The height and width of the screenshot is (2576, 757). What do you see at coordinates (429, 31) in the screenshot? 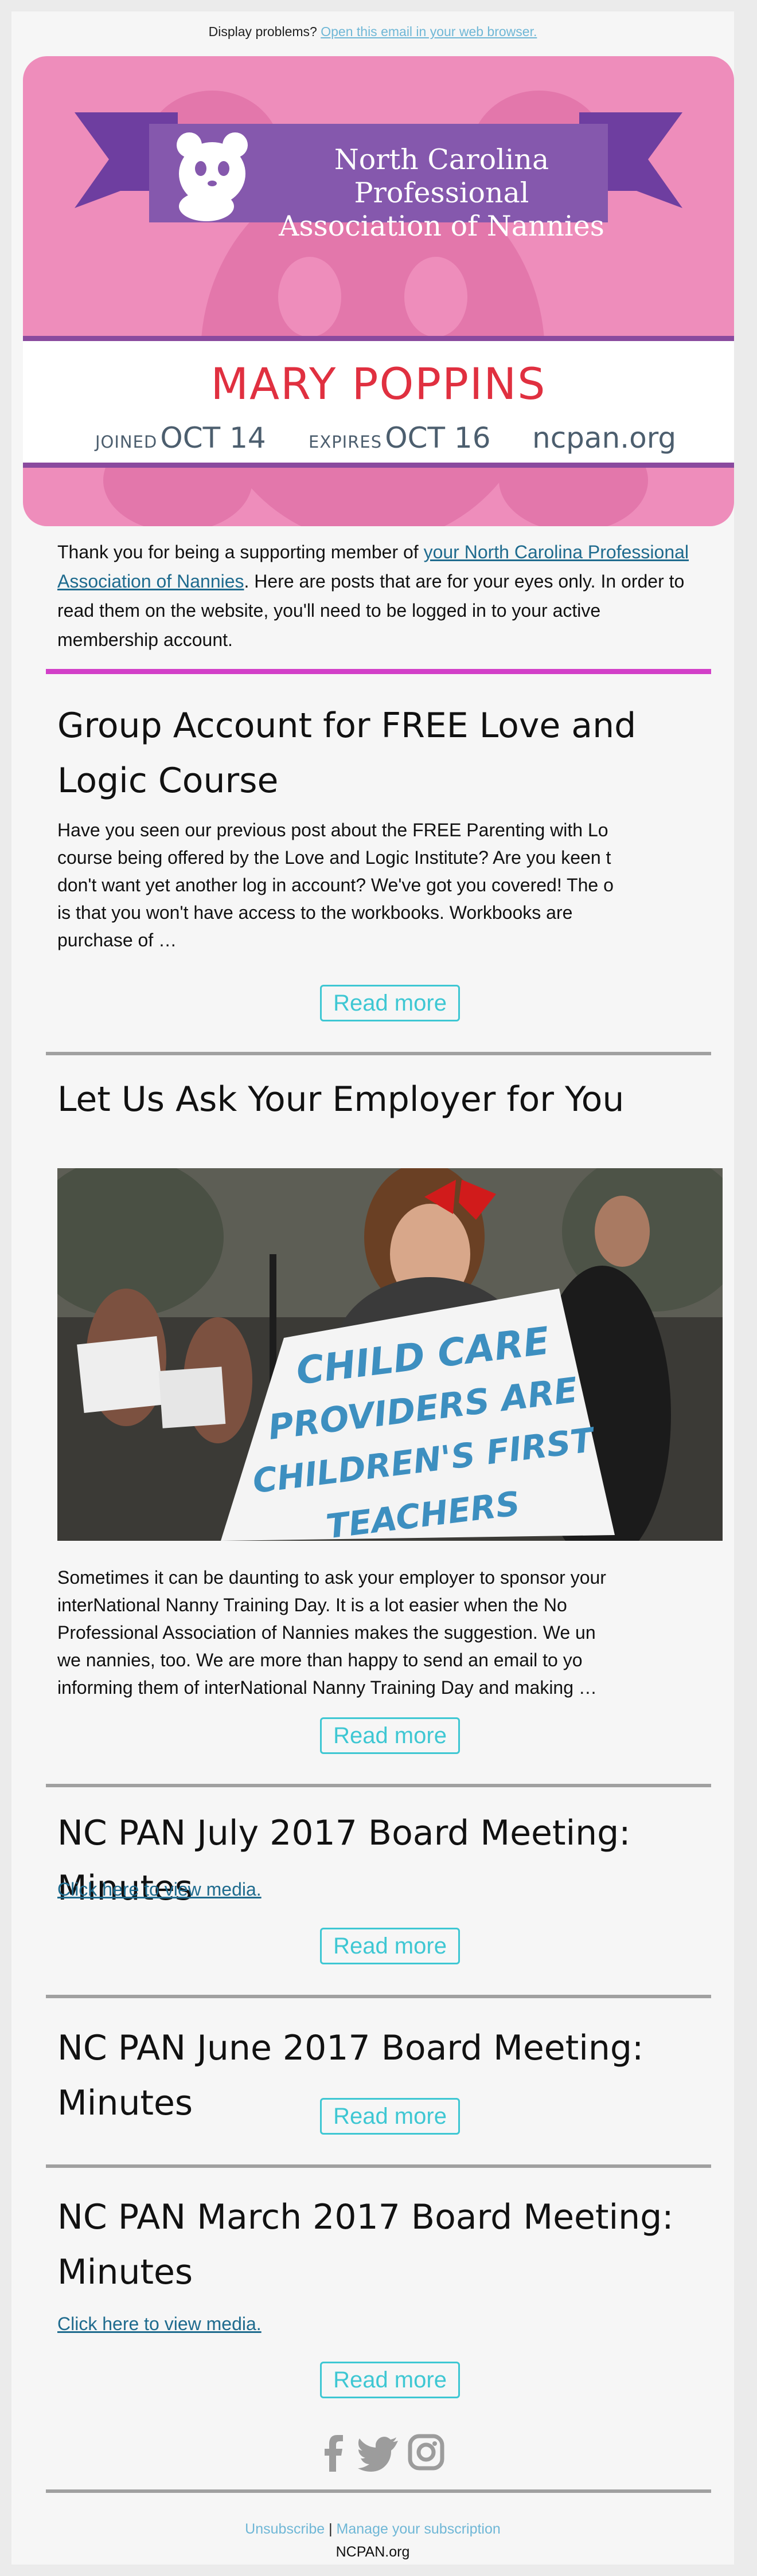
I see `open-in-browser-link: Open this email in your web browser.` at bounding box center [429, 31].